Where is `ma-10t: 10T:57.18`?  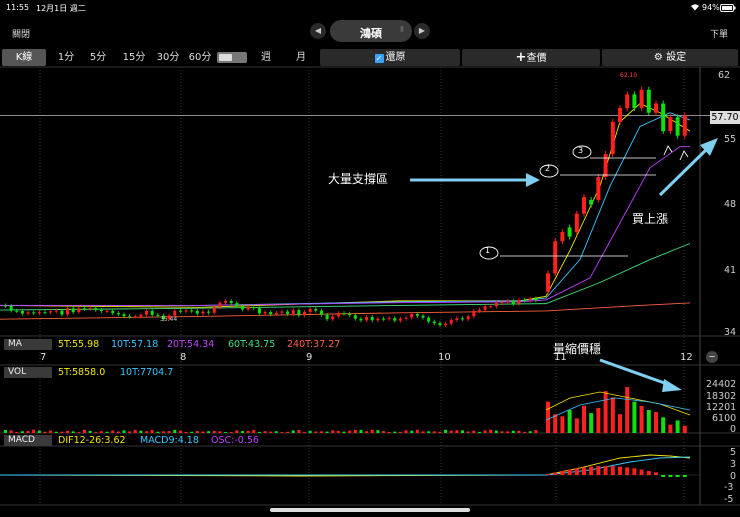 ma-10t: 10T:57.18 is located at coordinates (135, 344).